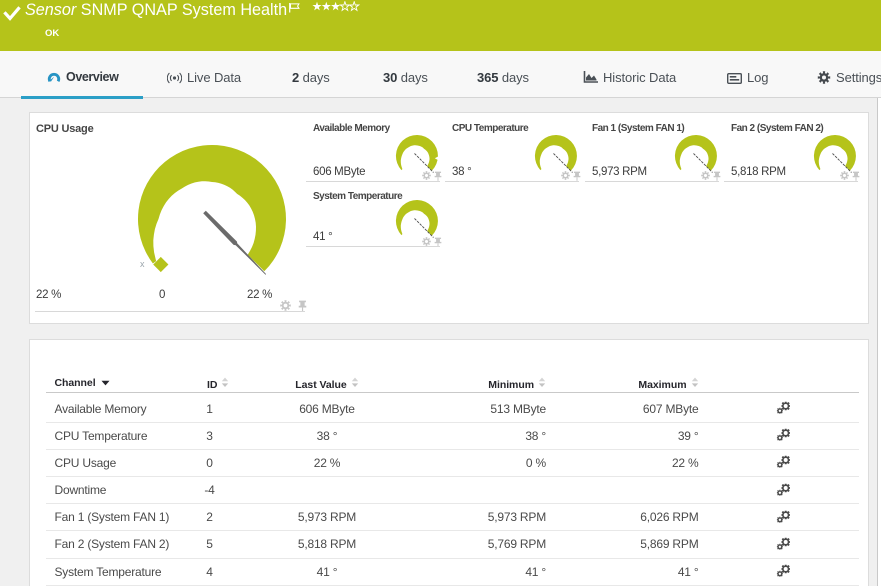 The image size is (881, 586). I want to click on svg-text: x, so click(142, 264).